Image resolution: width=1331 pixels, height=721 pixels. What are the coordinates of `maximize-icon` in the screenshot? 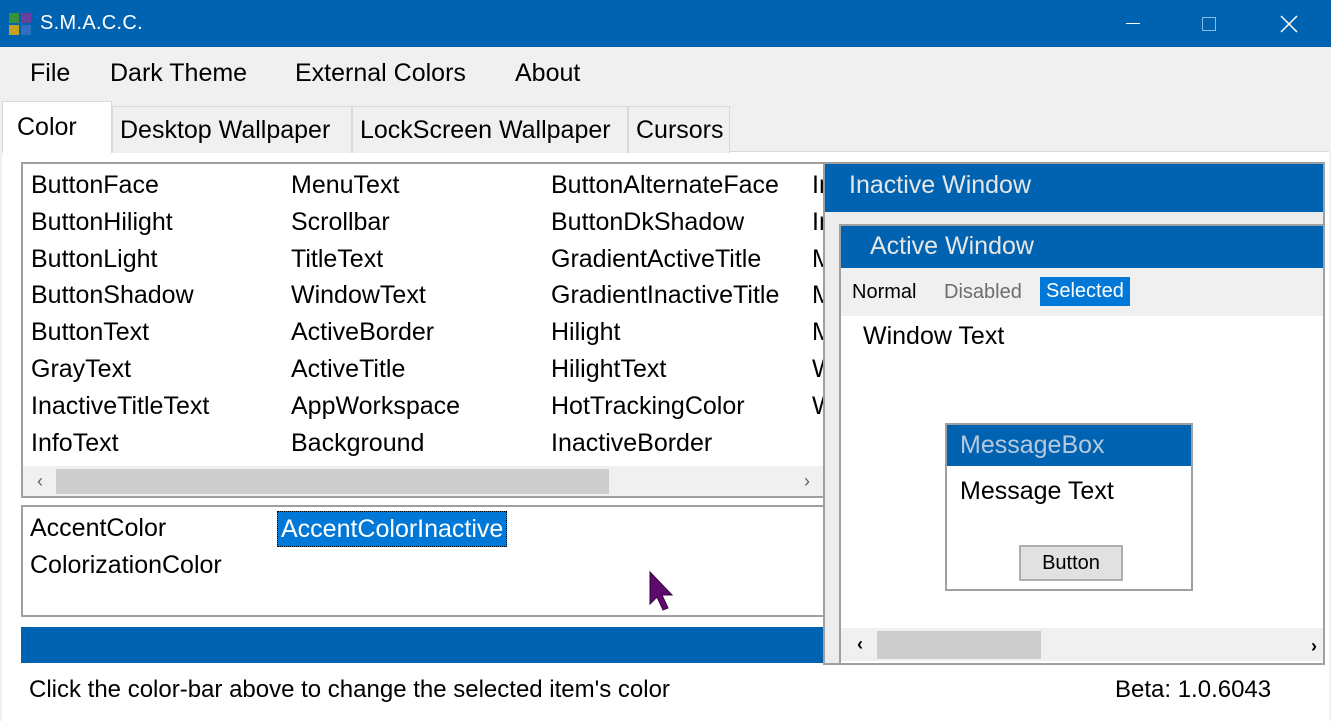 It's located at (1209, 23).